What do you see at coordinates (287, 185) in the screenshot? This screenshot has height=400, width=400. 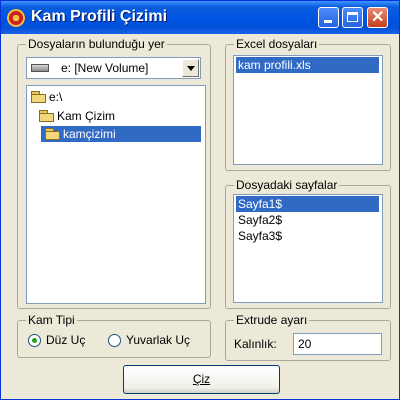 I see `sheets-label: Dosyadaki sayfalar` at bounding box center [287, 185].